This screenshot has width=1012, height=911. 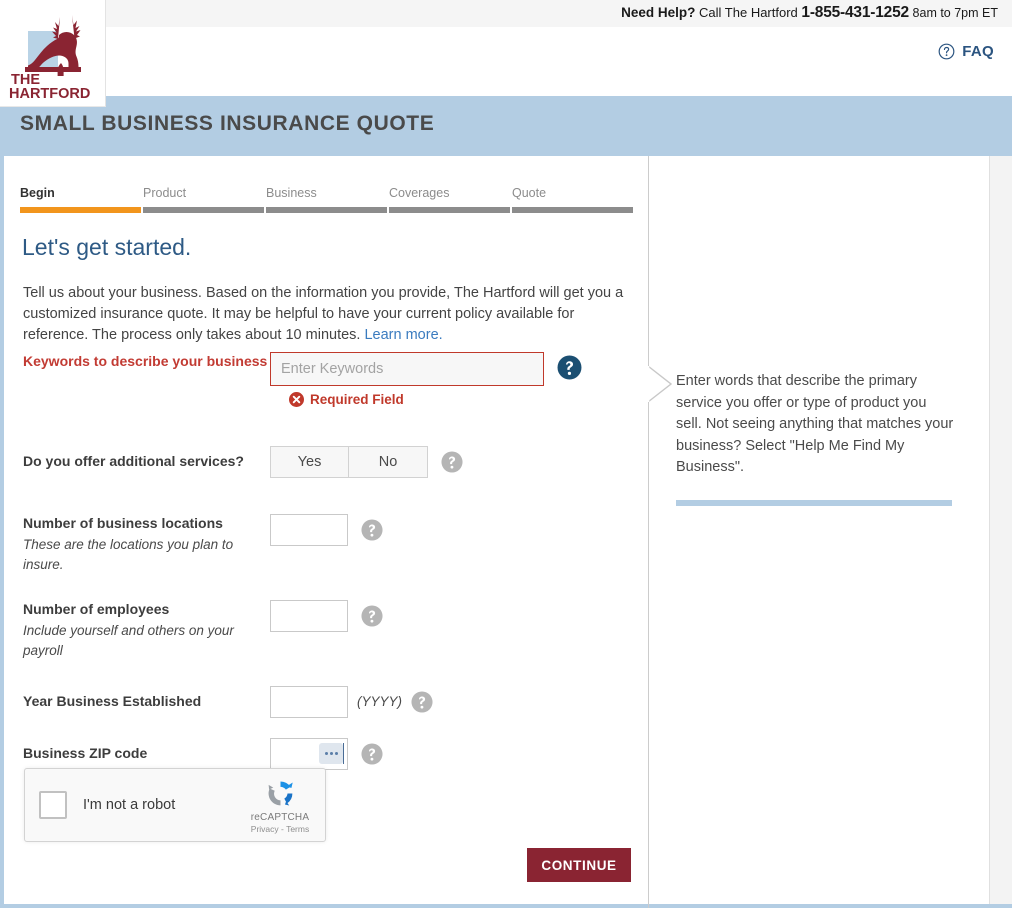 What do you see at coordinates (506, 62) in the screenshot?
I see `site-header: FAQ` at bounding box center [506, 62].